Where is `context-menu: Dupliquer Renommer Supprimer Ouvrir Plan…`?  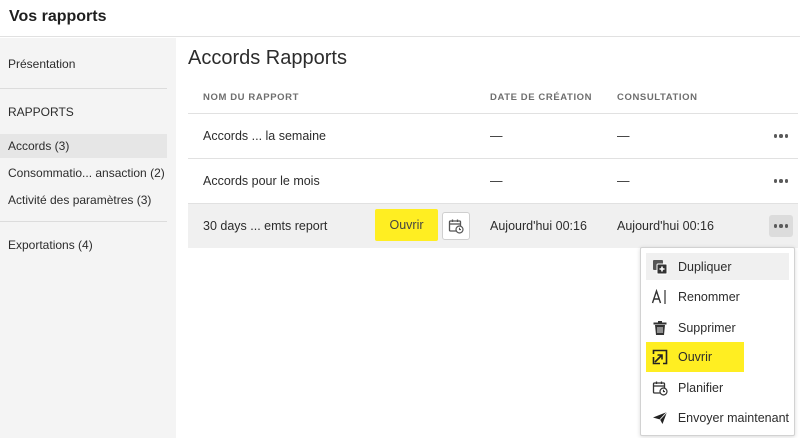
context-menu: Dupliquer Renommer Supprimer Ouvrir Plan… is located at coordinates (717, 341).